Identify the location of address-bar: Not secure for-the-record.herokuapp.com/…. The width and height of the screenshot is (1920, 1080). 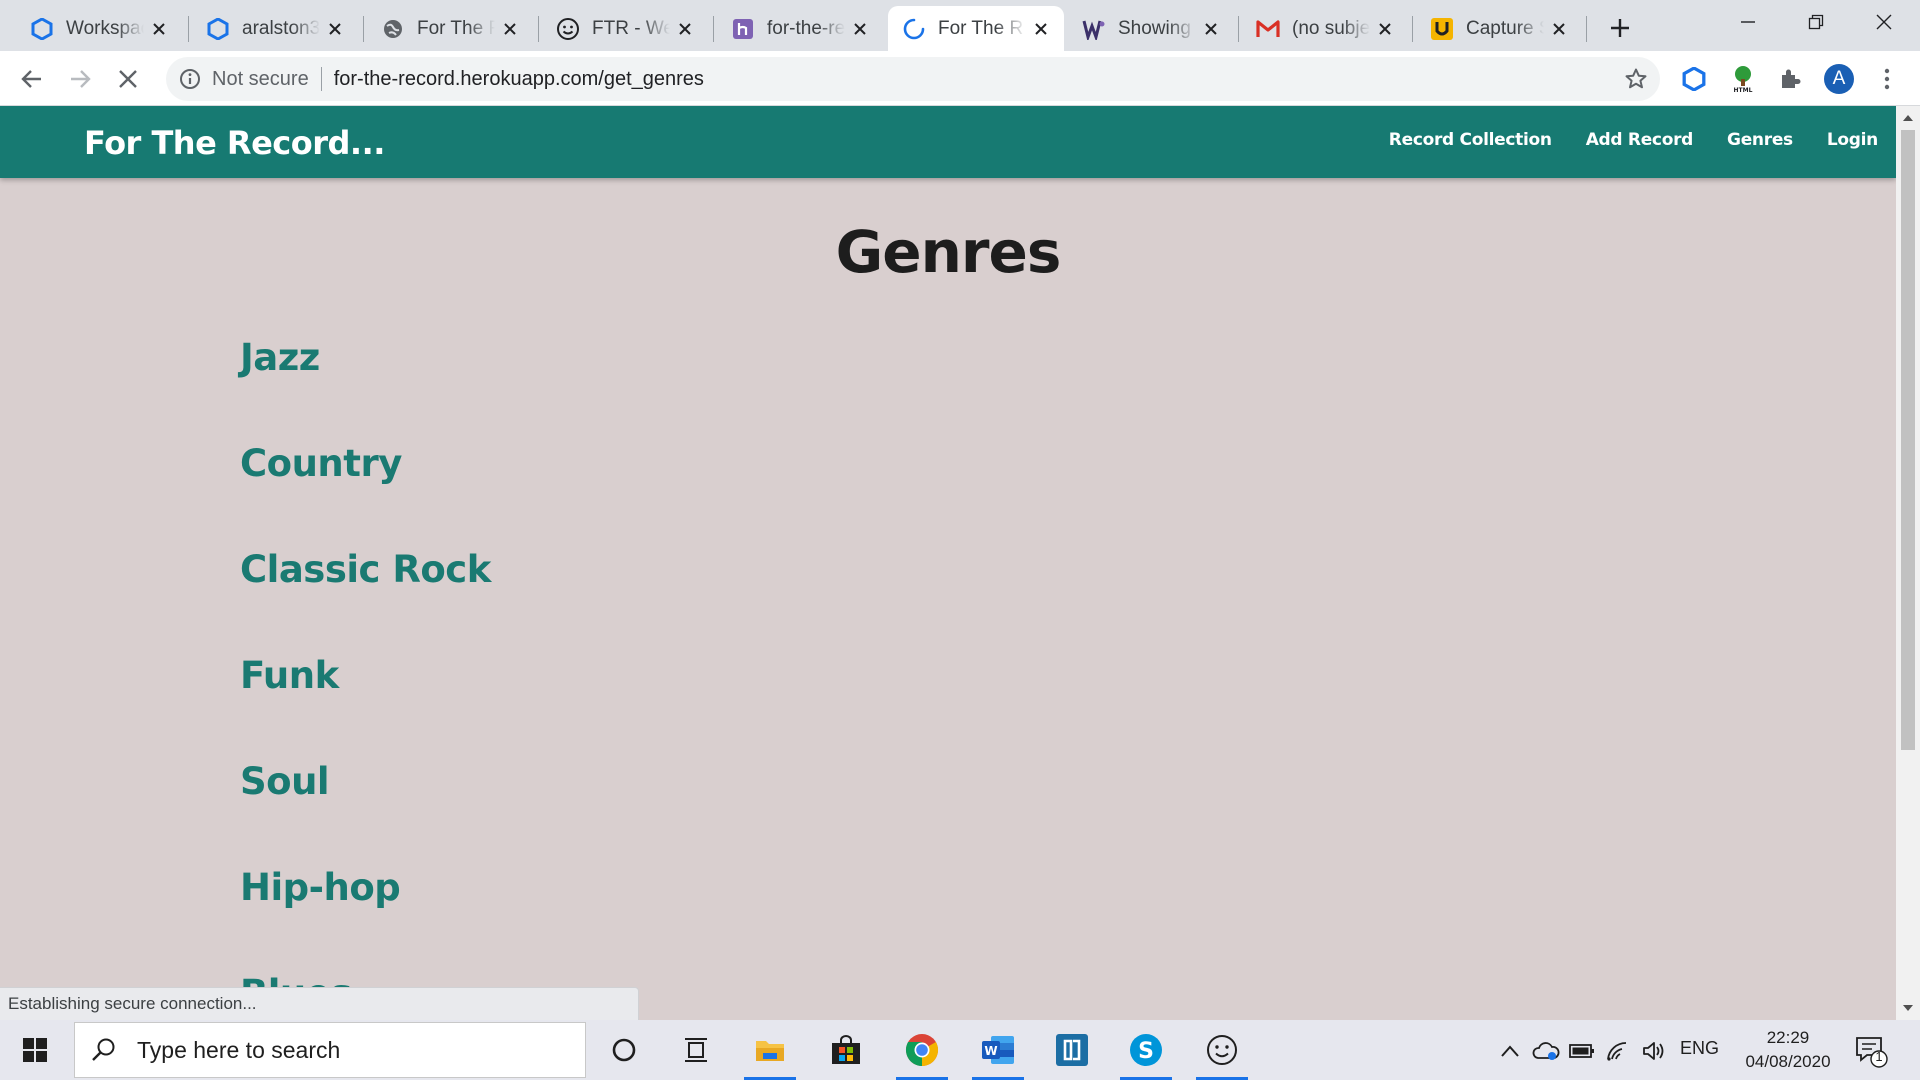
(913, 79).